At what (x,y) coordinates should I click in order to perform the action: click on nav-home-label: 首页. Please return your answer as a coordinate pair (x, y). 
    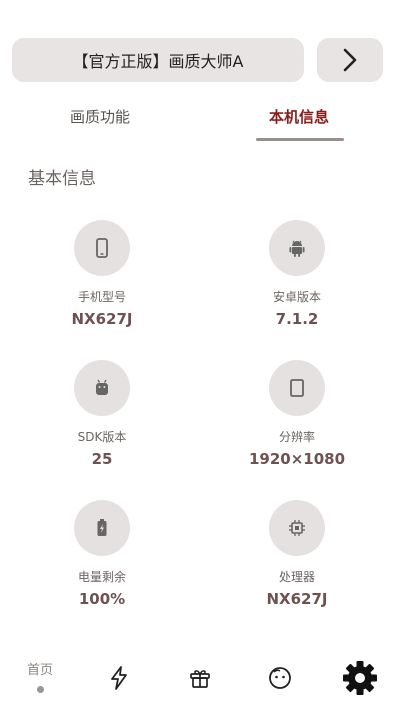
    Looking at the image, I should click on (39, 670).